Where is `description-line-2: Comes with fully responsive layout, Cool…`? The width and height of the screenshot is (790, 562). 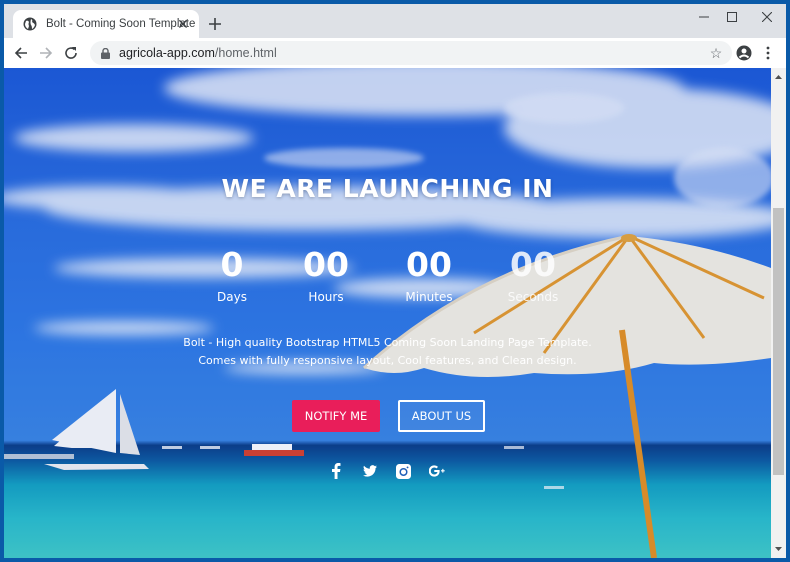
description-line-2: Comes with fully responsive layout, Cool… is located at coordinates (387, 360).